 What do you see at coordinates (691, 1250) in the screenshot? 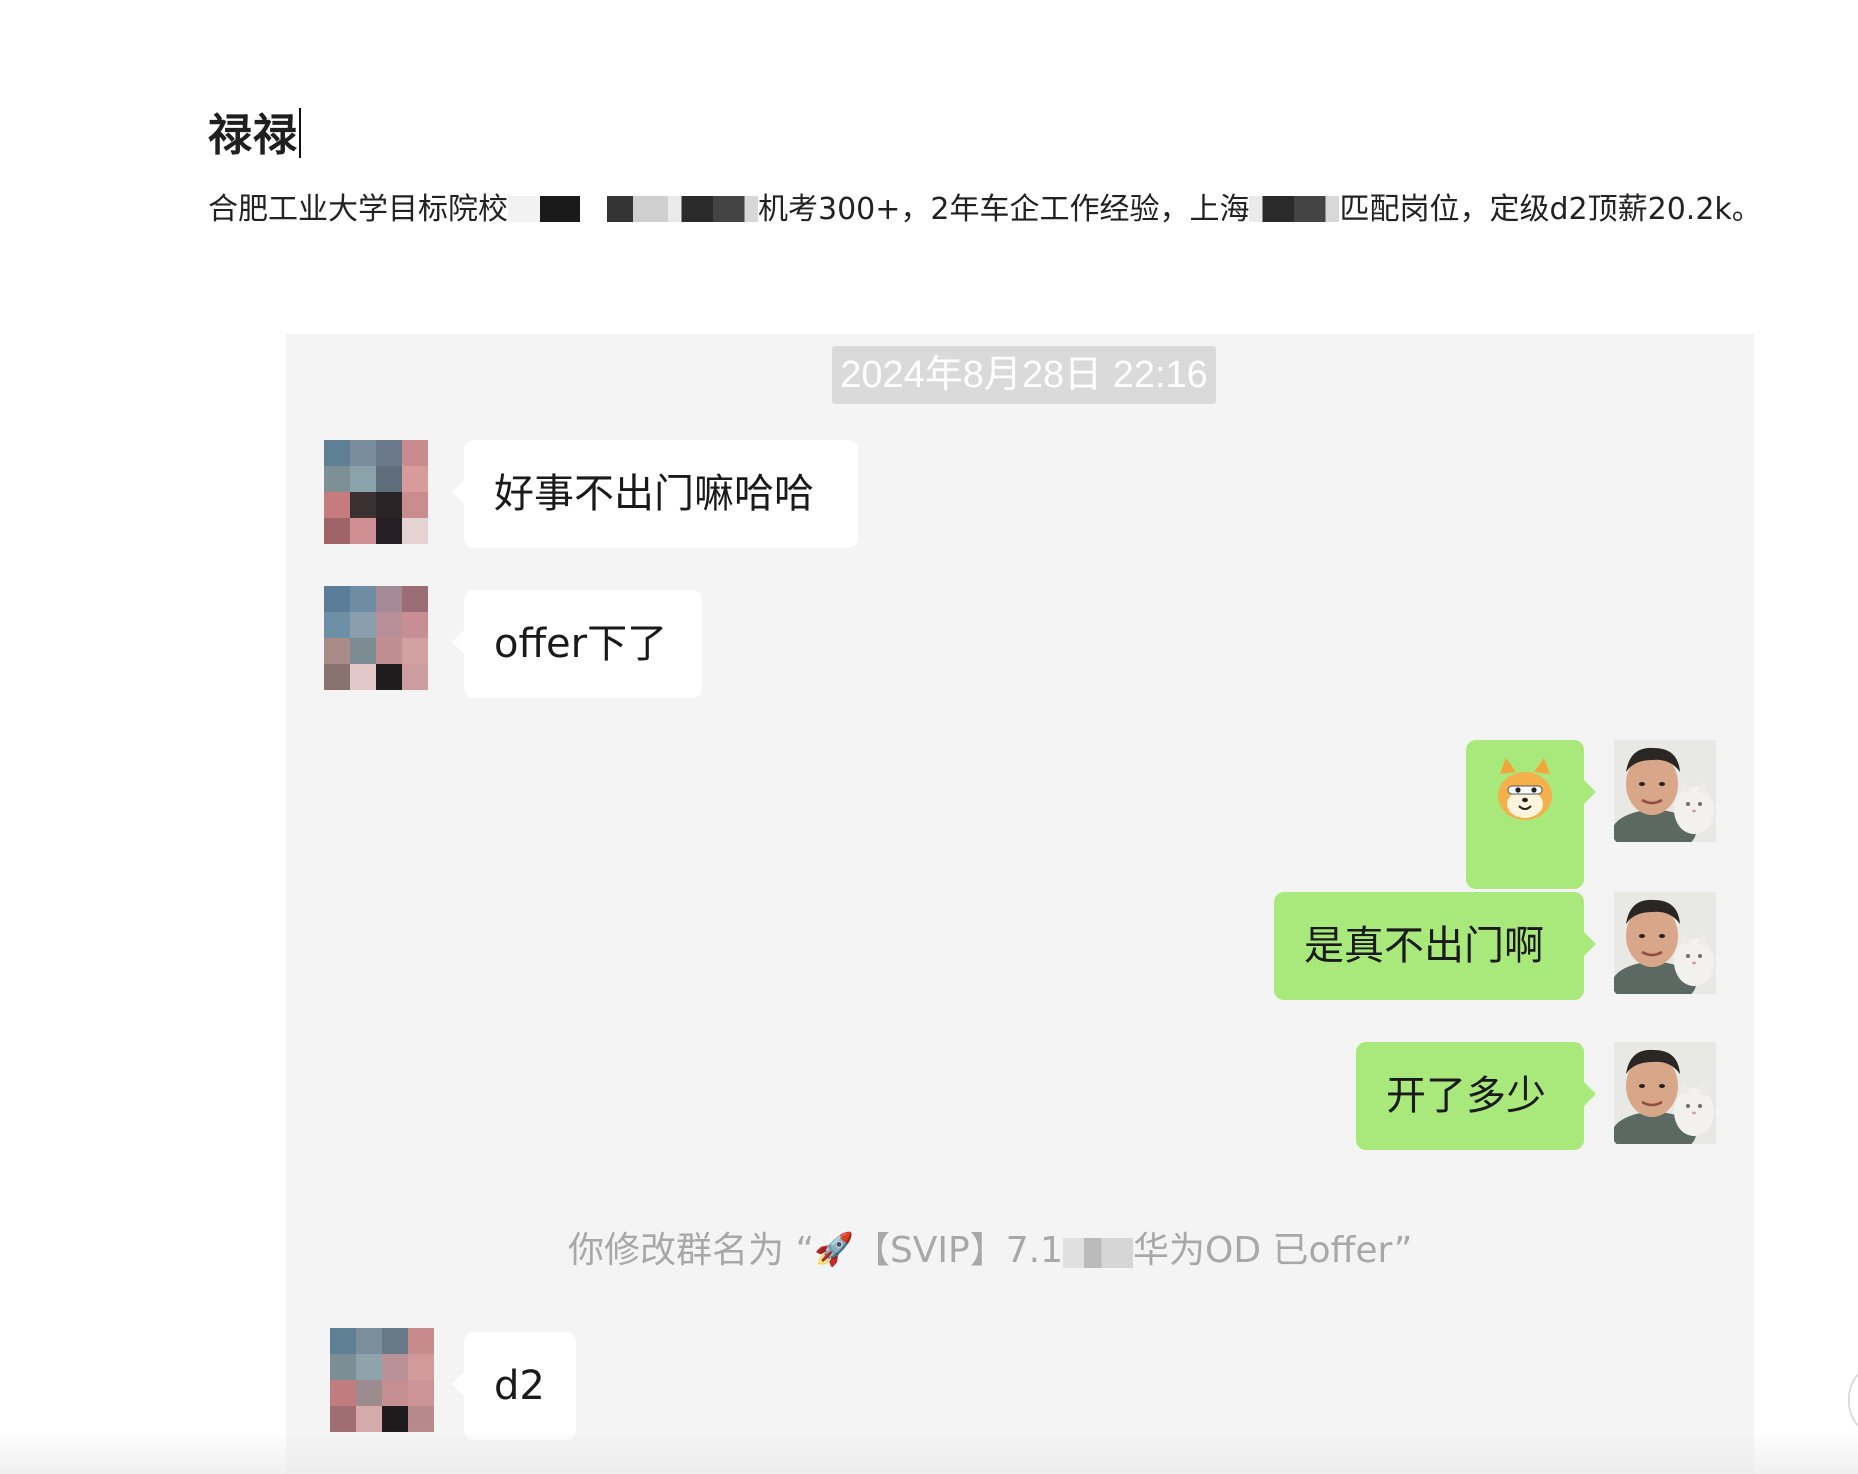
I see `system-note-prefix: 你修改群名为 “` at bounding box center [691, 1250].